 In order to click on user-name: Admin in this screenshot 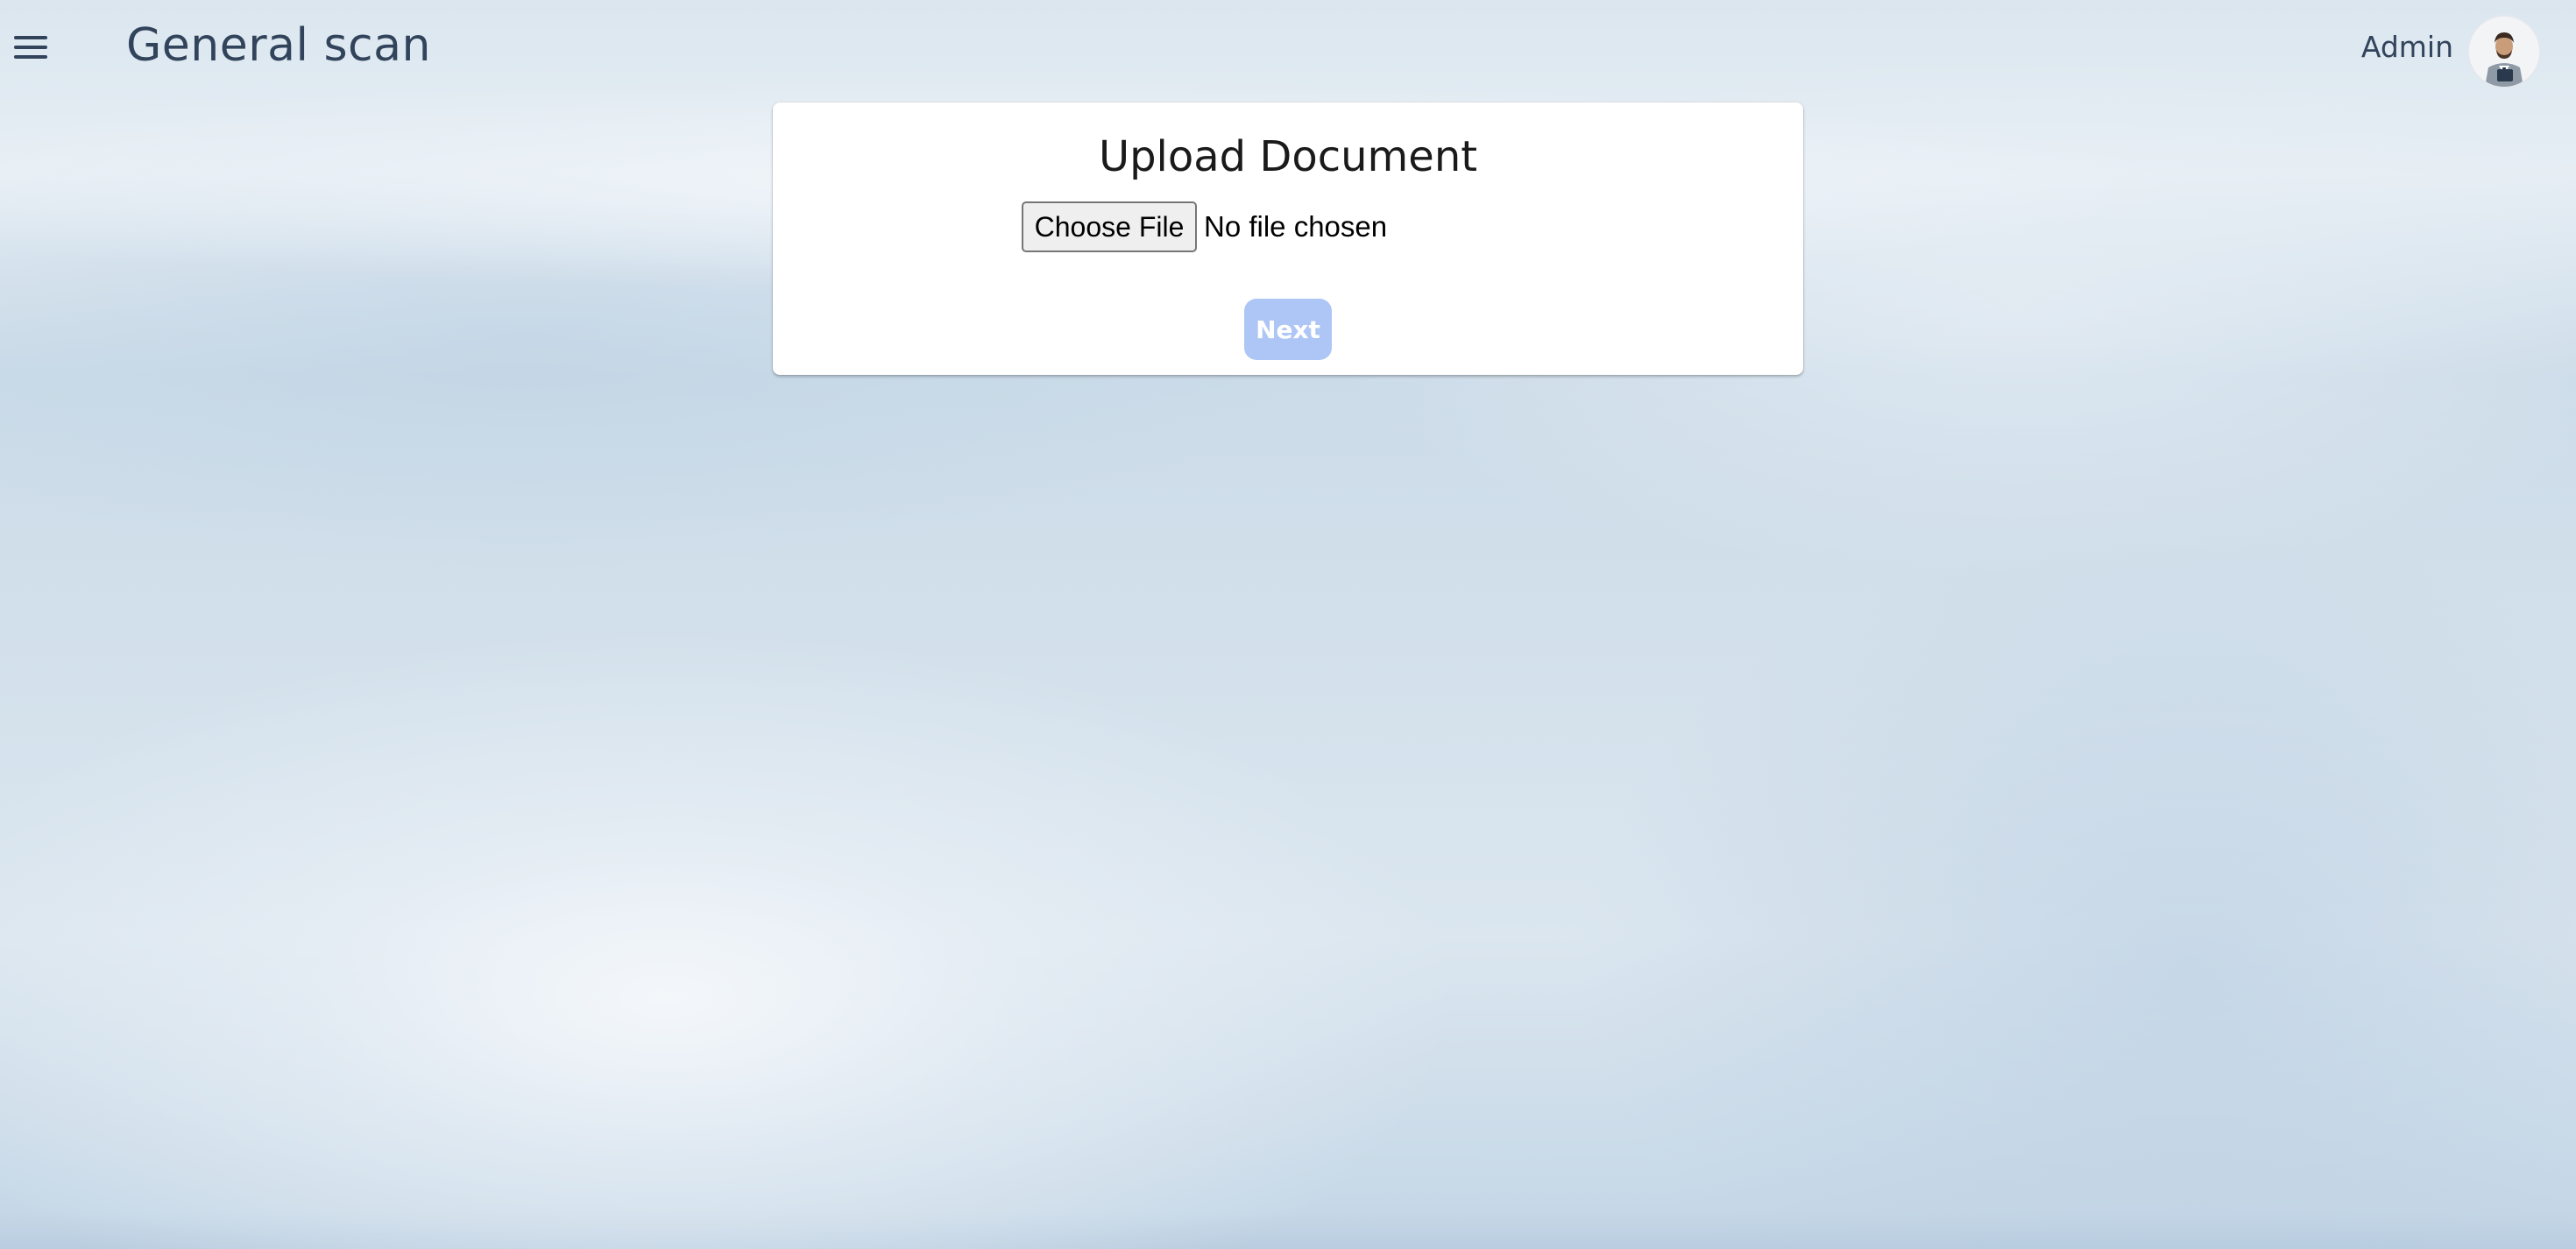, I will do `click(2407, 47)`.